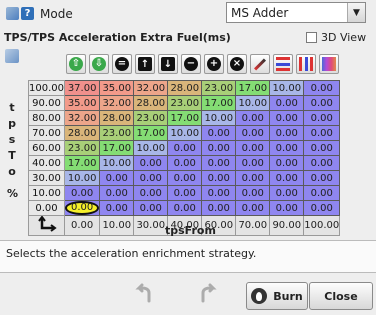 The width and height of the screenshot is (376, 315). What do you see at coordinates (12, 13) in the screenshot?
I see `edit-icon` at bounding box center [12, 13].